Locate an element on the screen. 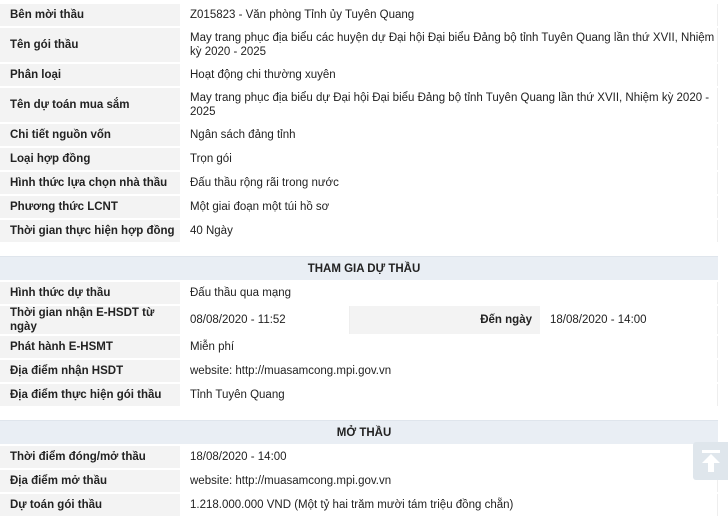 This screenshot has height=523, width=728. scroll-to-top-button is located at coordinates (710, 461).